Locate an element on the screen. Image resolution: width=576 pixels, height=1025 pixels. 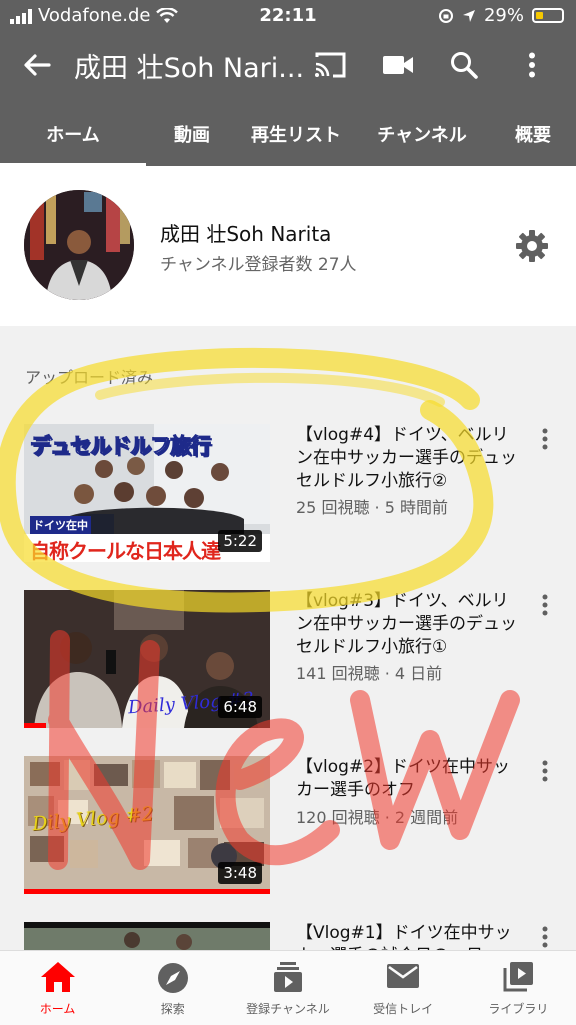
video-meta: 120 回視聴 · 2 週間前 is located at coordinates (377, 817).